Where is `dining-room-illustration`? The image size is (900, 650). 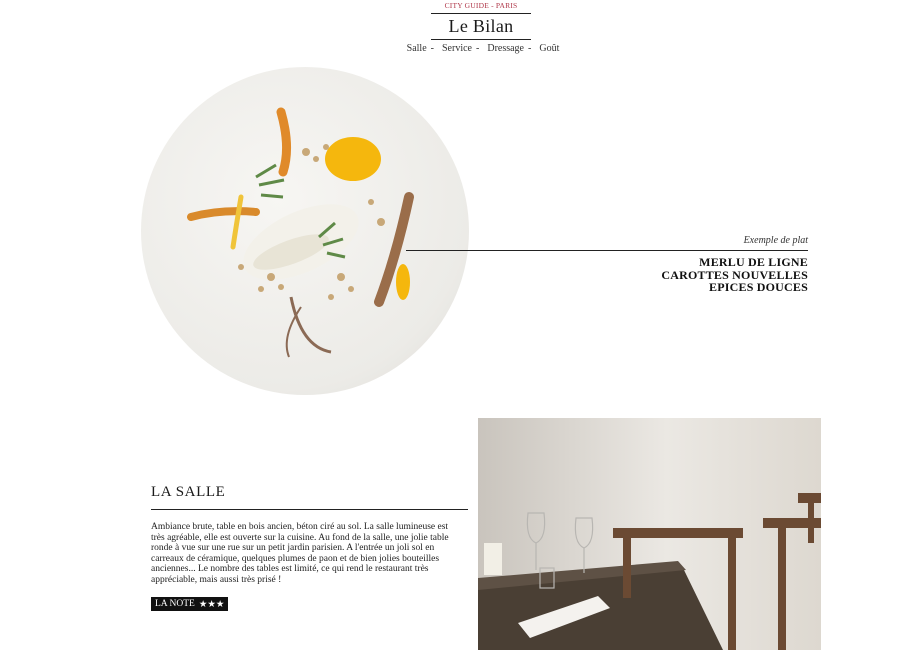
dining-room-illustration is located at coordinates (649, 534).